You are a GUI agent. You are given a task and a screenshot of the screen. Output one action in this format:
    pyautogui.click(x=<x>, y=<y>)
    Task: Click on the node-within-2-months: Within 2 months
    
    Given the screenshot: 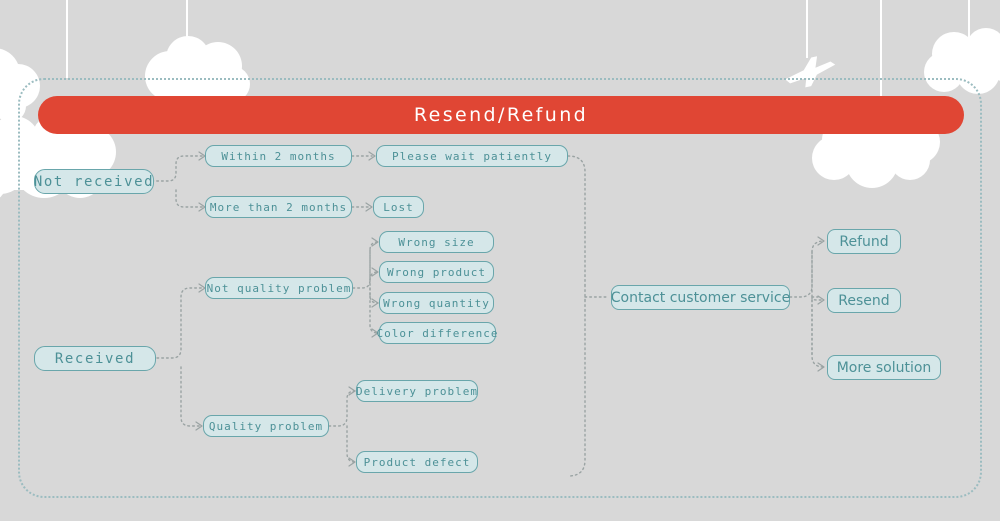 What is the action you would take?
    pyautogui.click(x=278, y=156)
    